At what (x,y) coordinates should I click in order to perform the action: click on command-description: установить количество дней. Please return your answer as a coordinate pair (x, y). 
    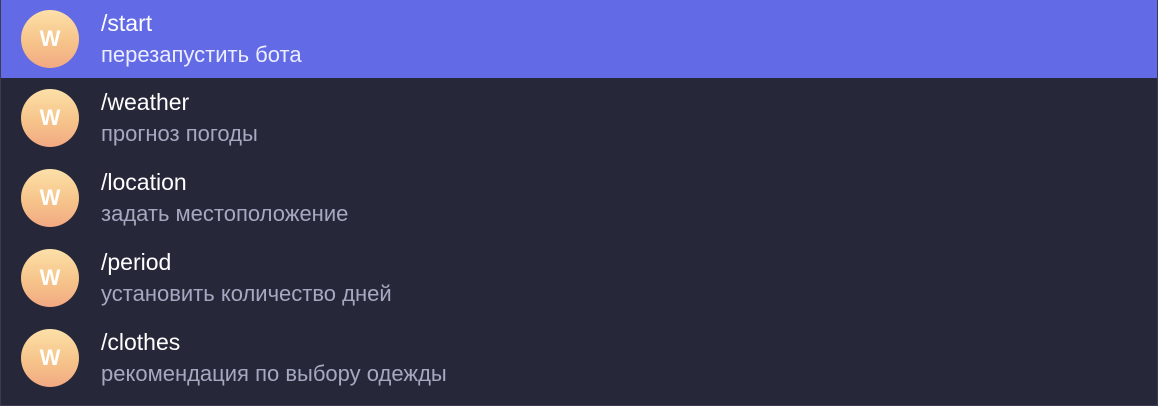
    Looking at the image, I should click on (246, 293).